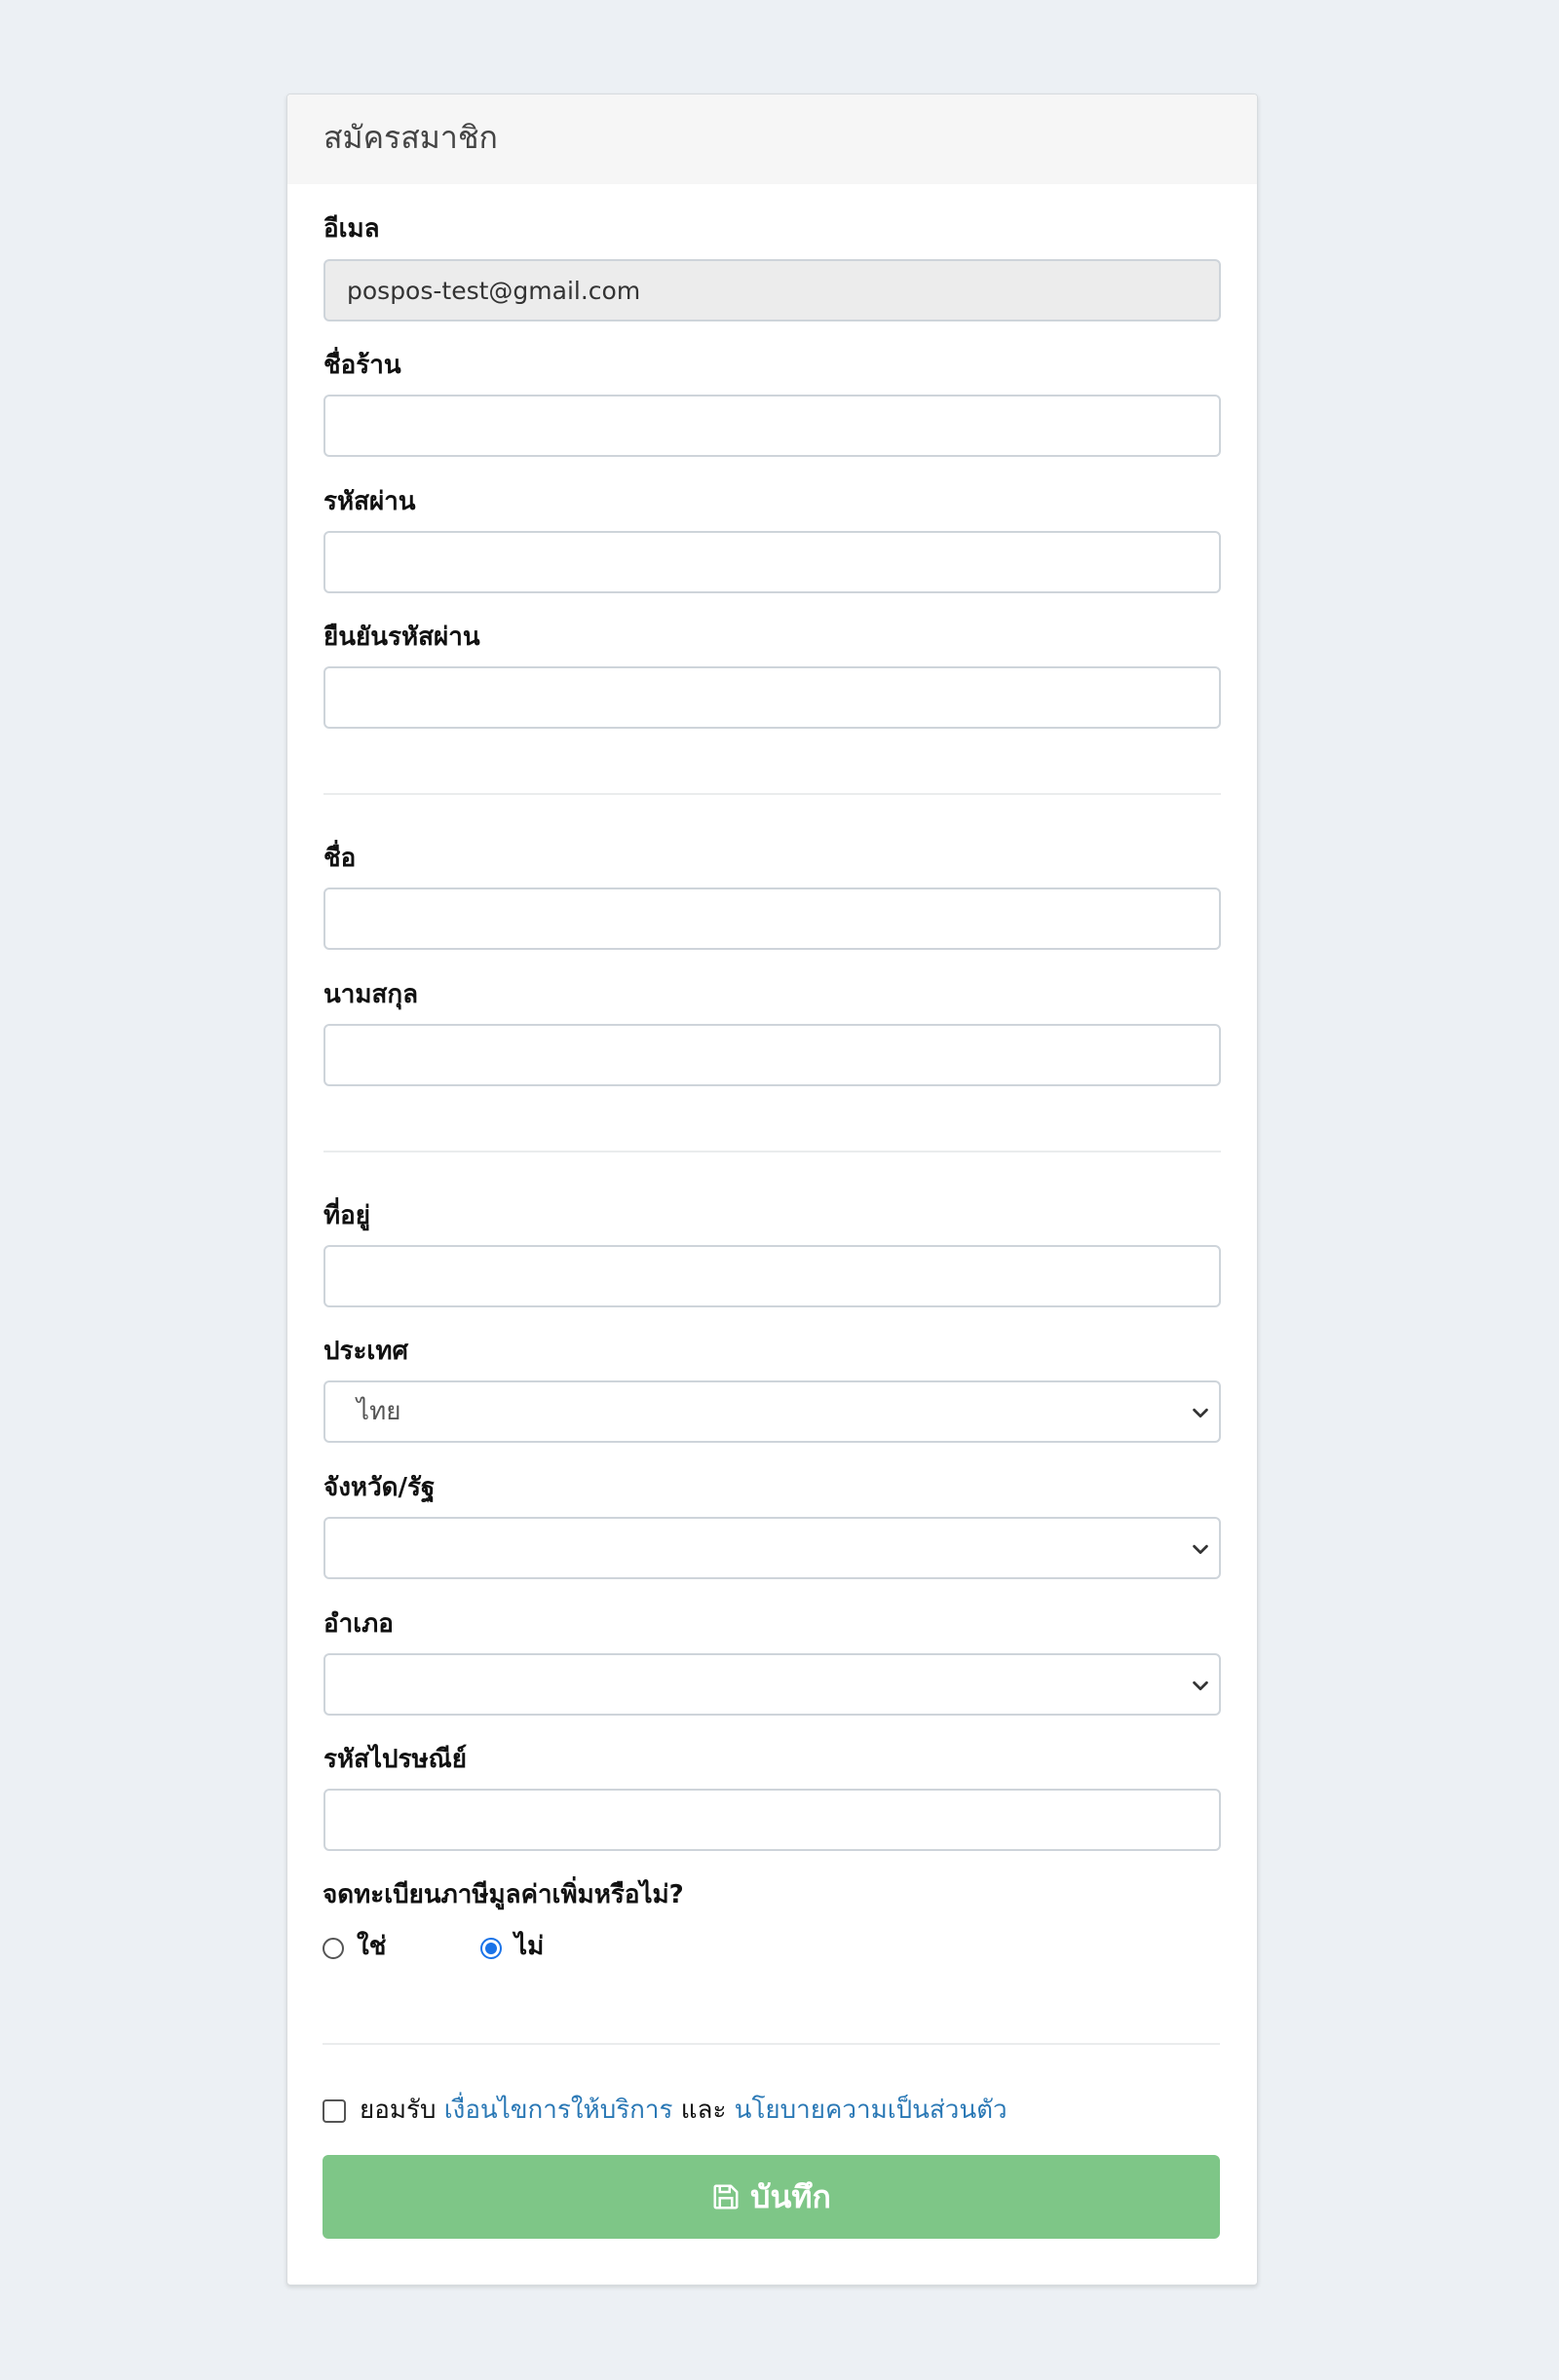 The image size is (1559, 2380). I want to click on vat-no-label: ไม่, so click(529, 1946).